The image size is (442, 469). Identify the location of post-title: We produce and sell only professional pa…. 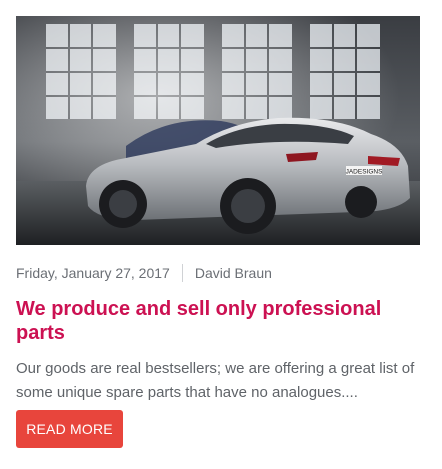
(211, 321).